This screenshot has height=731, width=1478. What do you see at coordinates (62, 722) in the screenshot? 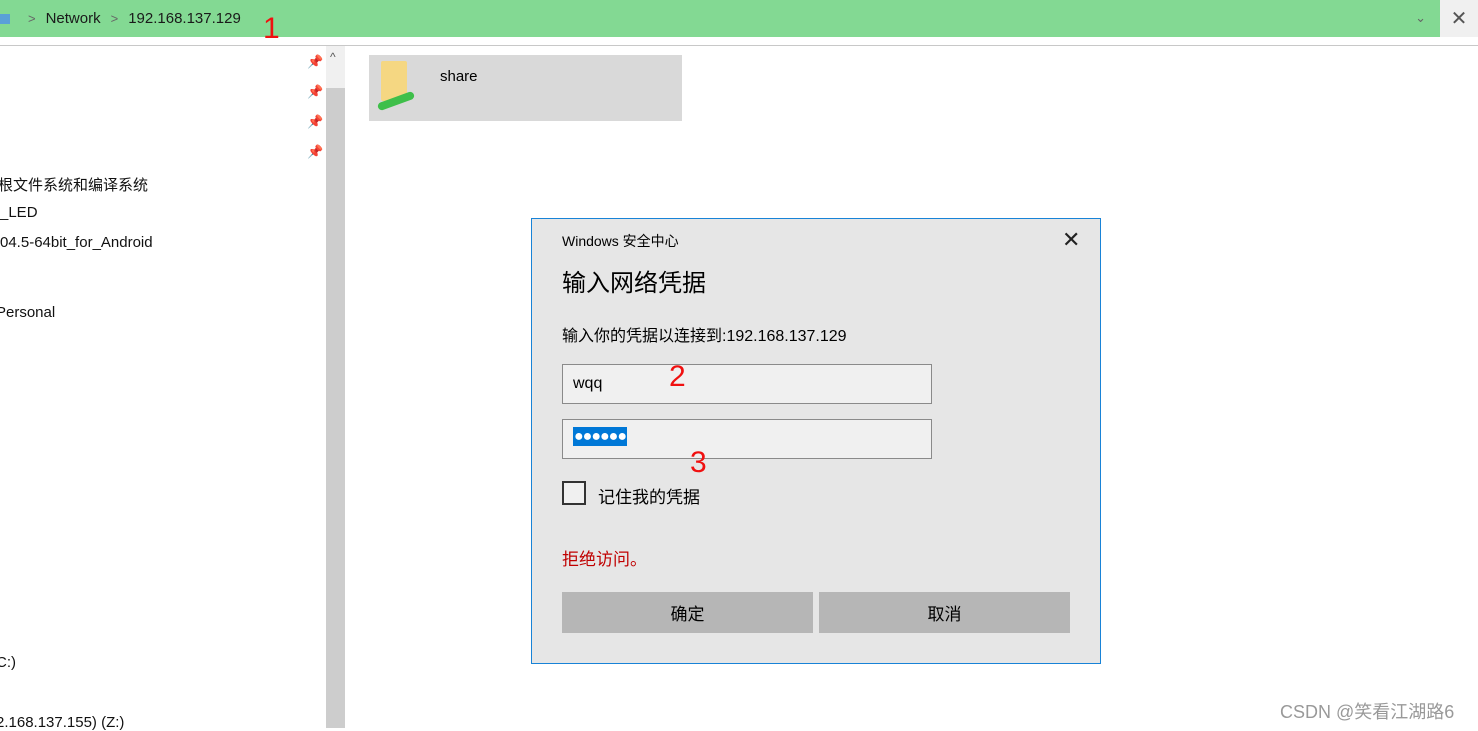
I see `nav-item: 2.168.137.155) (Z:)` at bounding box center [62, 722].